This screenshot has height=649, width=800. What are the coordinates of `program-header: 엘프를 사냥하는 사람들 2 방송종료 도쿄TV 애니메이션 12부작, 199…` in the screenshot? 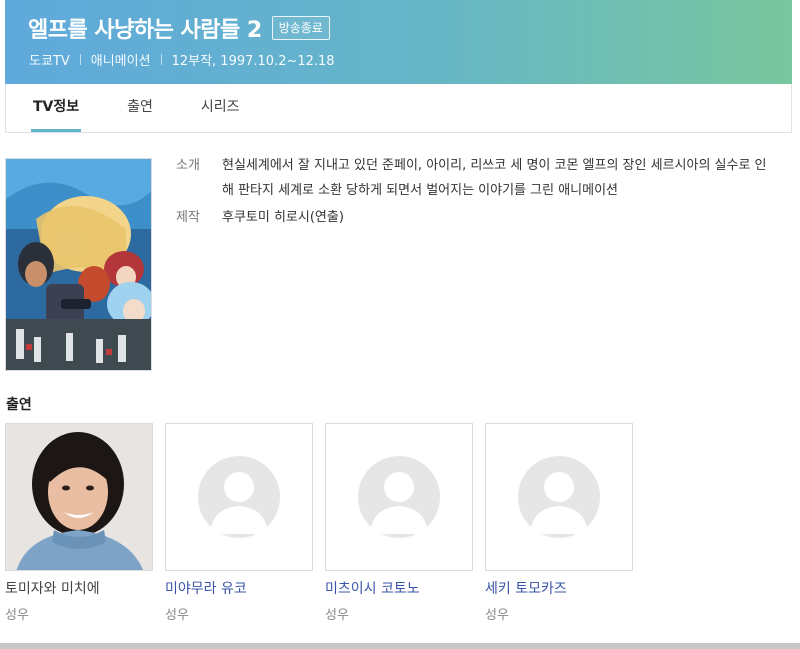 It's located at (398, 42).